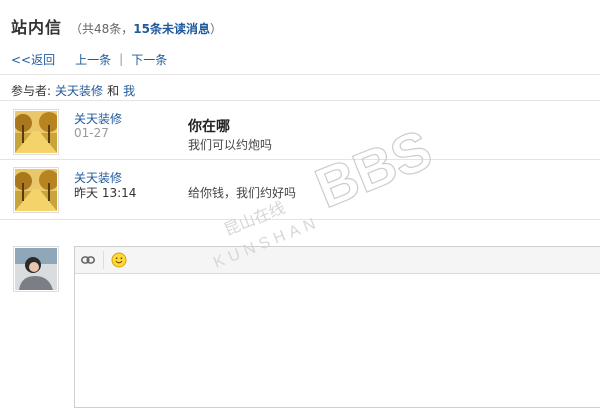  What do you see at coordinates (103, 260) in the screenshot?
I see `toolbar-separator` at bounding box center [103, 260].